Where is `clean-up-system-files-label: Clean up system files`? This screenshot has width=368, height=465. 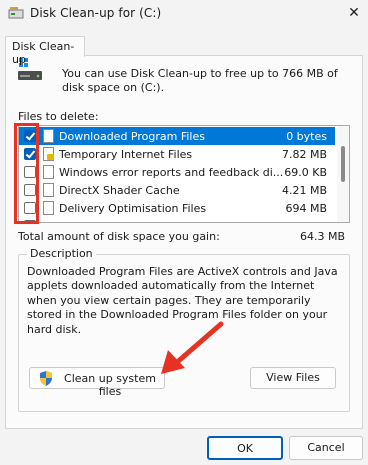 clean-up-system-files-label: Clean up system files is located at coordinates (110, 385).